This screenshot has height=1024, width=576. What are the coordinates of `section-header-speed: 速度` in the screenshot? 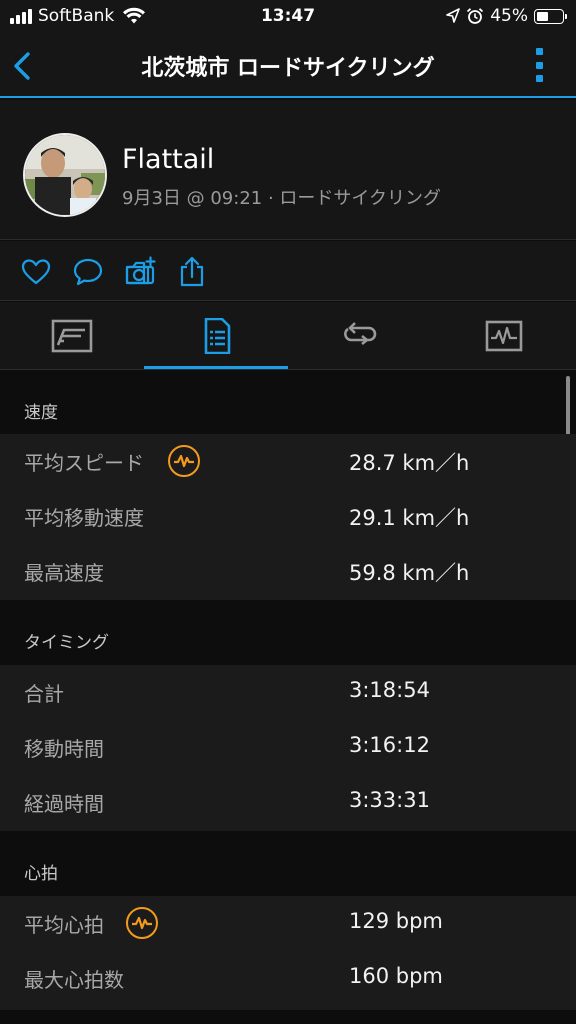 It's located at (288, 402).